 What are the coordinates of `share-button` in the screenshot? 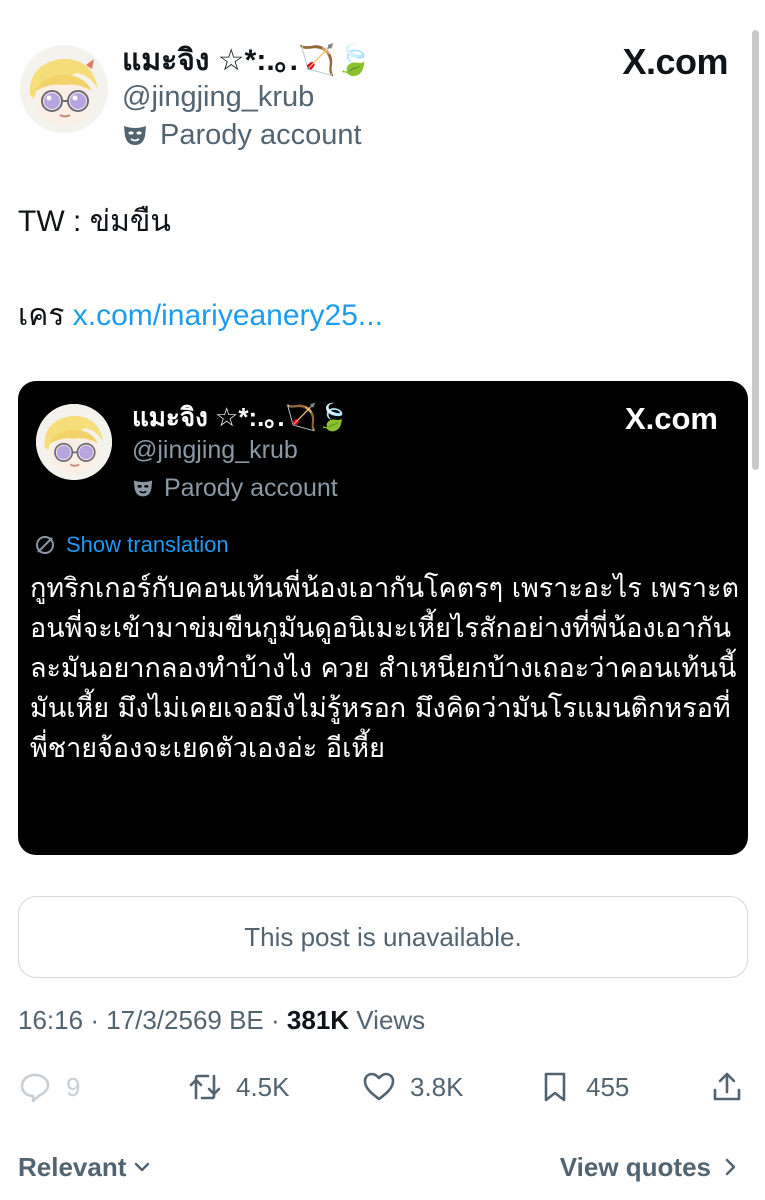 It's located at (727, 1087).